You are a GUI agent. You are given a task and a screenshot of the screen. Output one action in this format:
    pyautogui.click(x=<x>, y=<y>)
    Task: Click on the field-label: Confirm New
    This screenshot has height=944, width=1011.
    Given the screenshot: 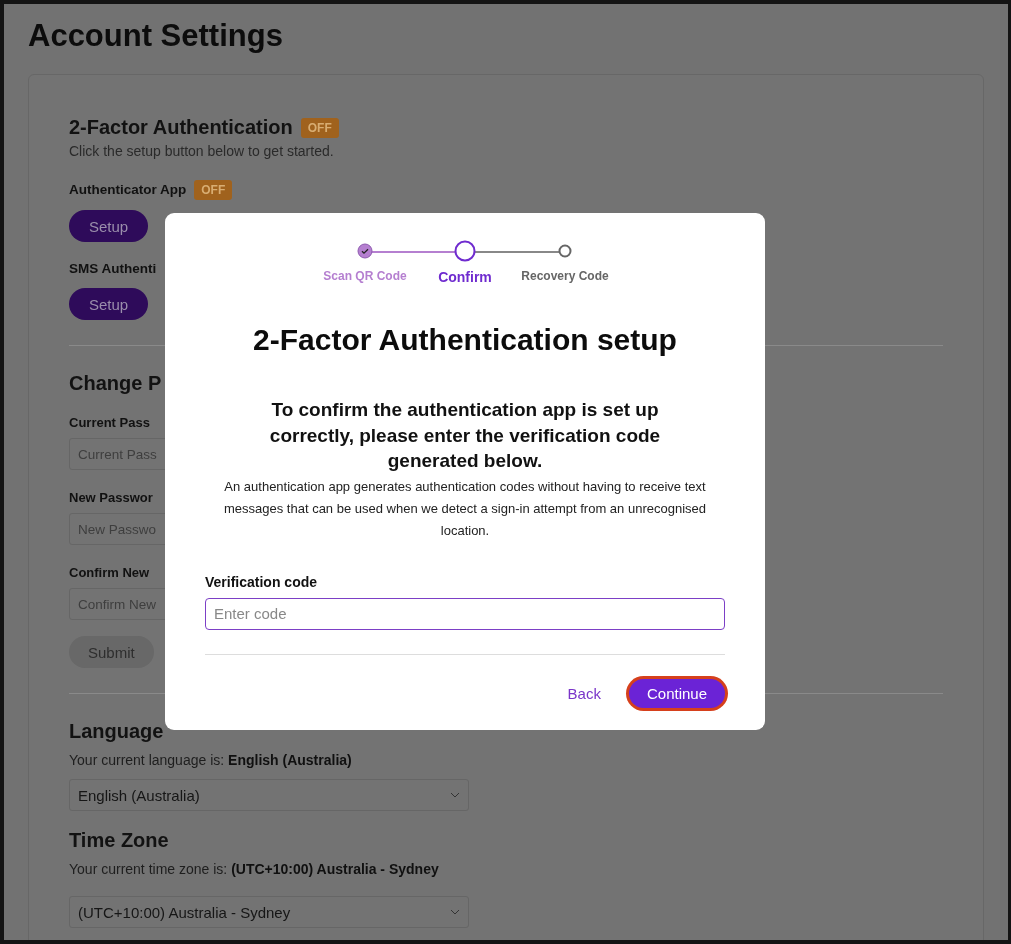 What is the action you would take?
    pyautogui.click(x=109, y=573)
    